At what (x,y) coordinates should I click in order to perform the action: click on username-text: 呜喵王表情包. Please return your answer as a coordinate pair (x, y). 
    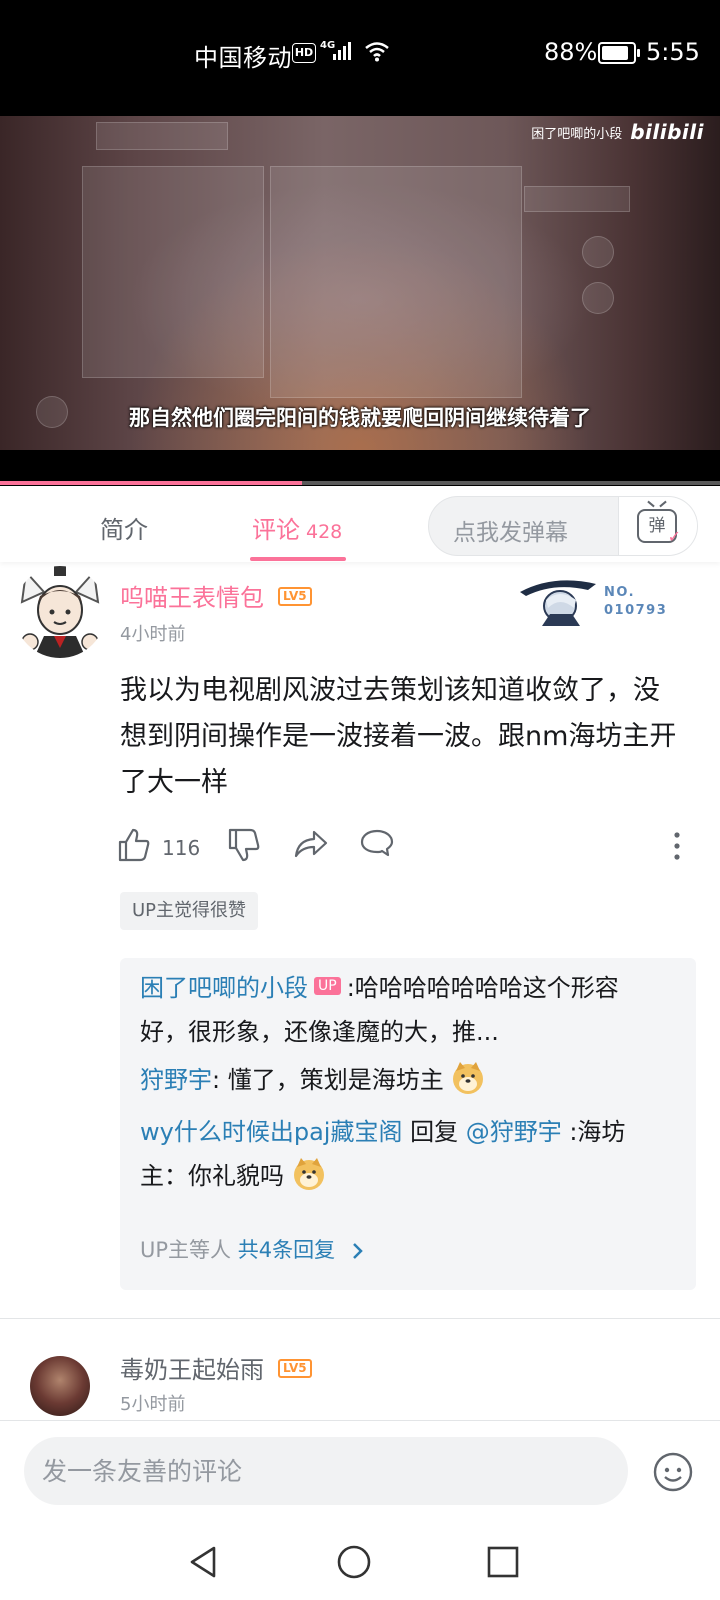
    Looking at the image, I should click on (192, 598).